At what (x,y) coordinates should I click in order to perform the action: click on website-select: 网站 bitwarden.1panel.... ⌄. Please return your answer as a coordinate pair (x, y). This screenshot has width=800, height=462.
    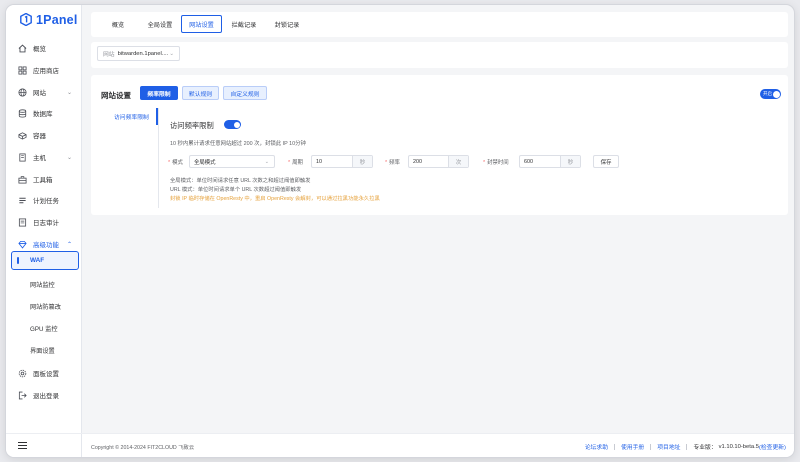
    Looking at the image, I should click on (138, 53).